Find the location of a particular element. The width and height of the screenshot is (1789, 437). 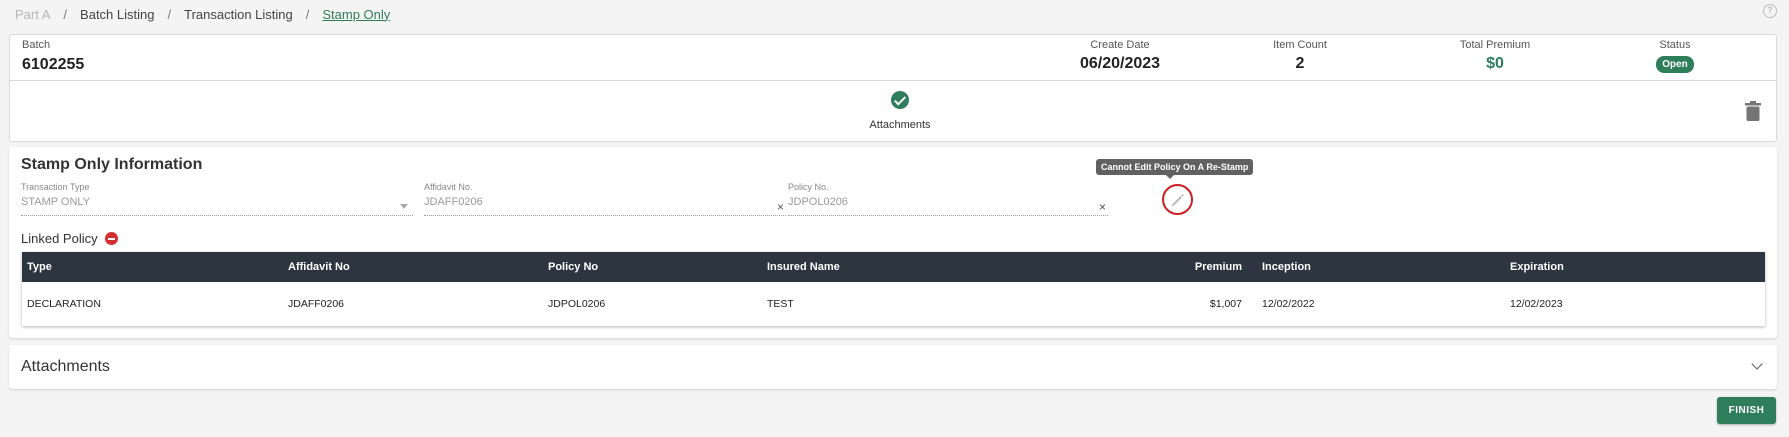

edit-policy-button is located at coordinates (1177, 199).